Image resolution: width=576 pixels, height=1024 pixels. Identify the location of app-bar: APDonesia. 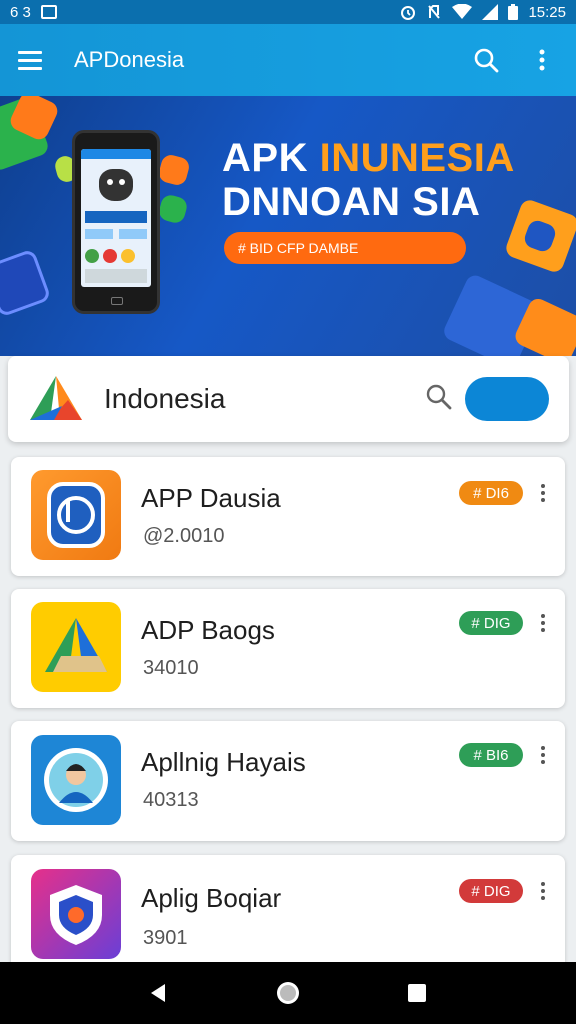
(288, 60).